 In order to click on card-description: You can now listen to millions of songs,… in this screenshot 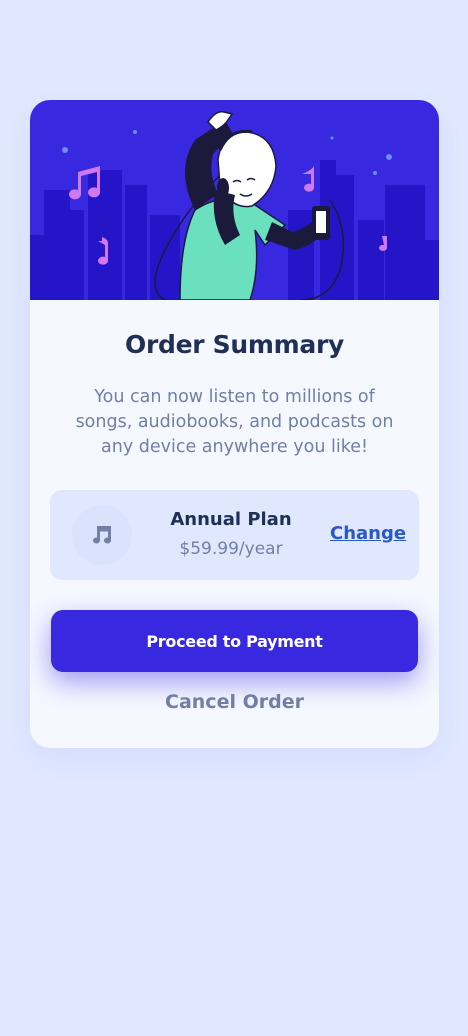, I will do `click(234, 422)`.